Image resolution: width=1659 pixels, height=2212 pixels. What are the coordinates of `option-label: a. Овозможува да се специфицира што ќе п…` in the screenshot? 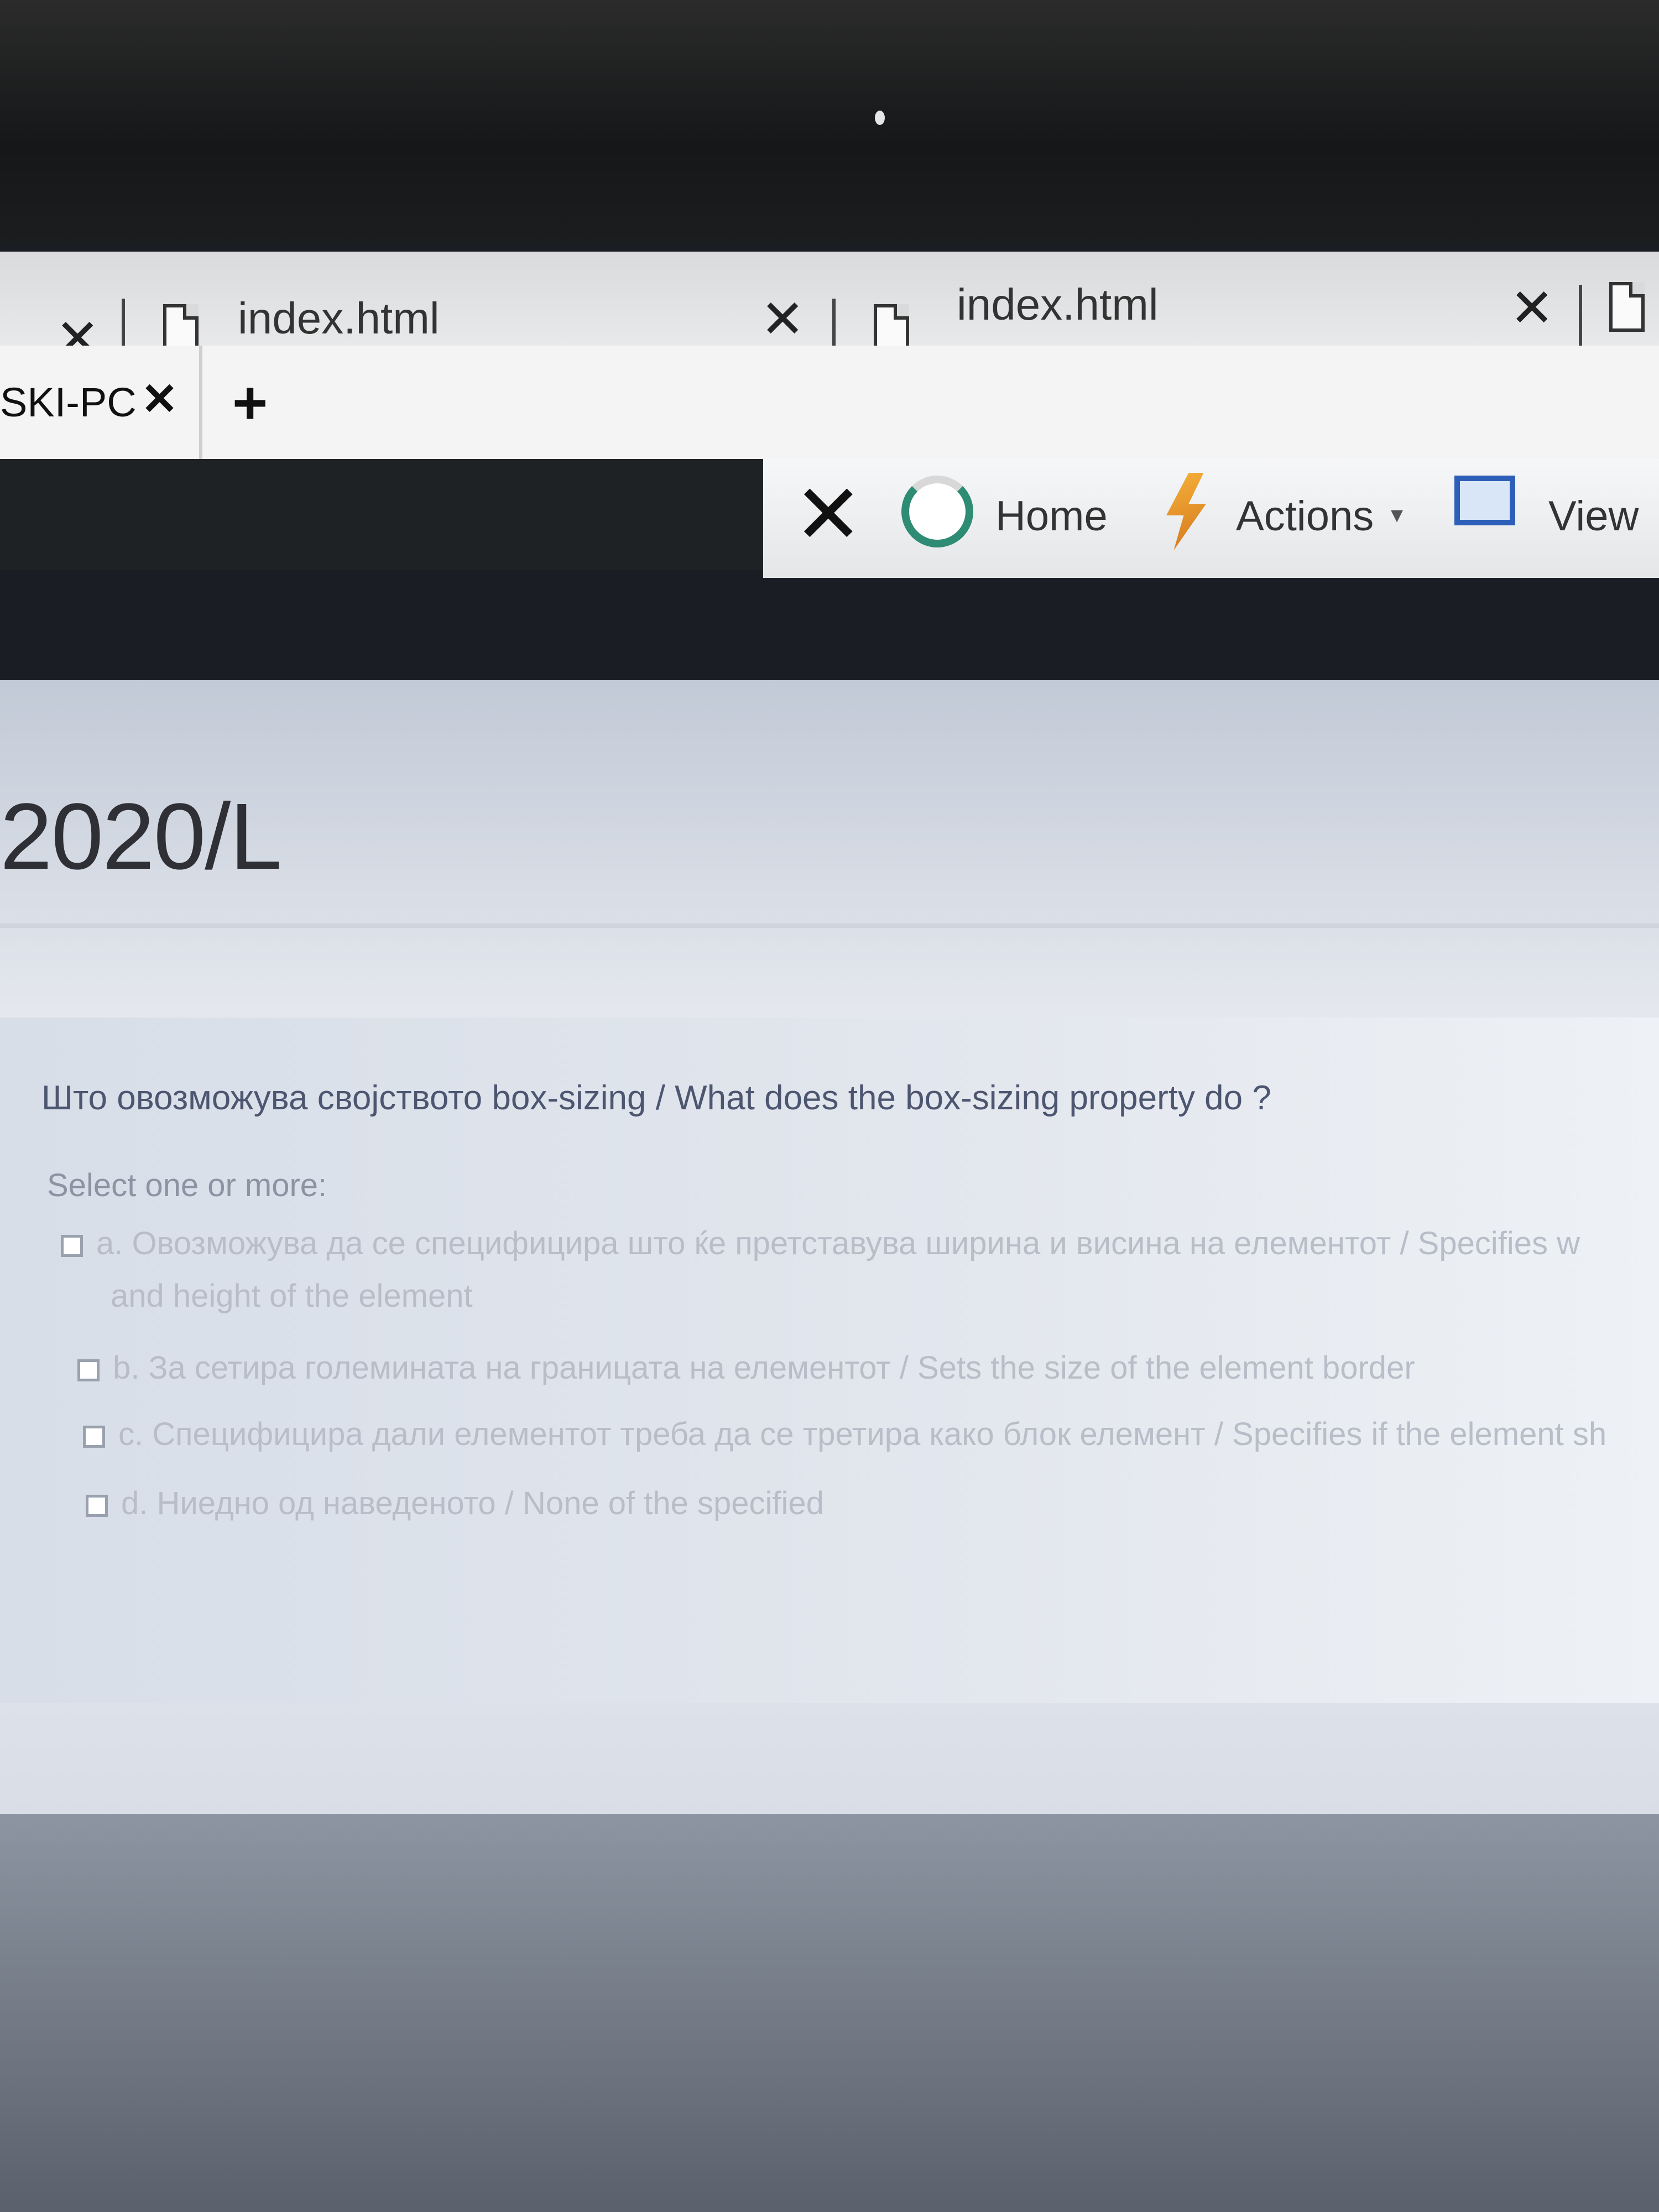 It's located at (838, 1243).